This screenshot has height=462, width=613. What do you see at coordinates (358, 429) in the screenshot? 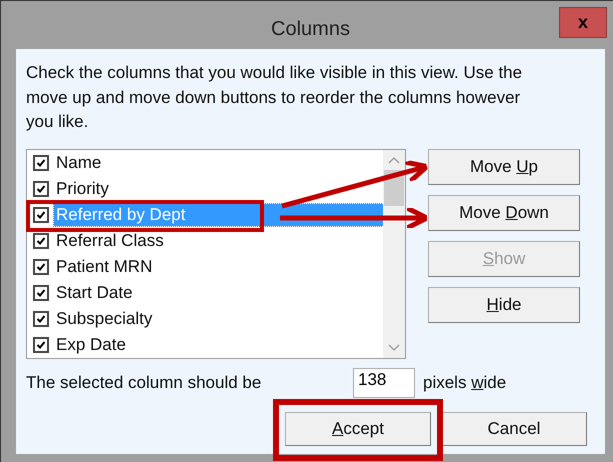
I see `accept-button: Accept` at bounding box center [358, 429].